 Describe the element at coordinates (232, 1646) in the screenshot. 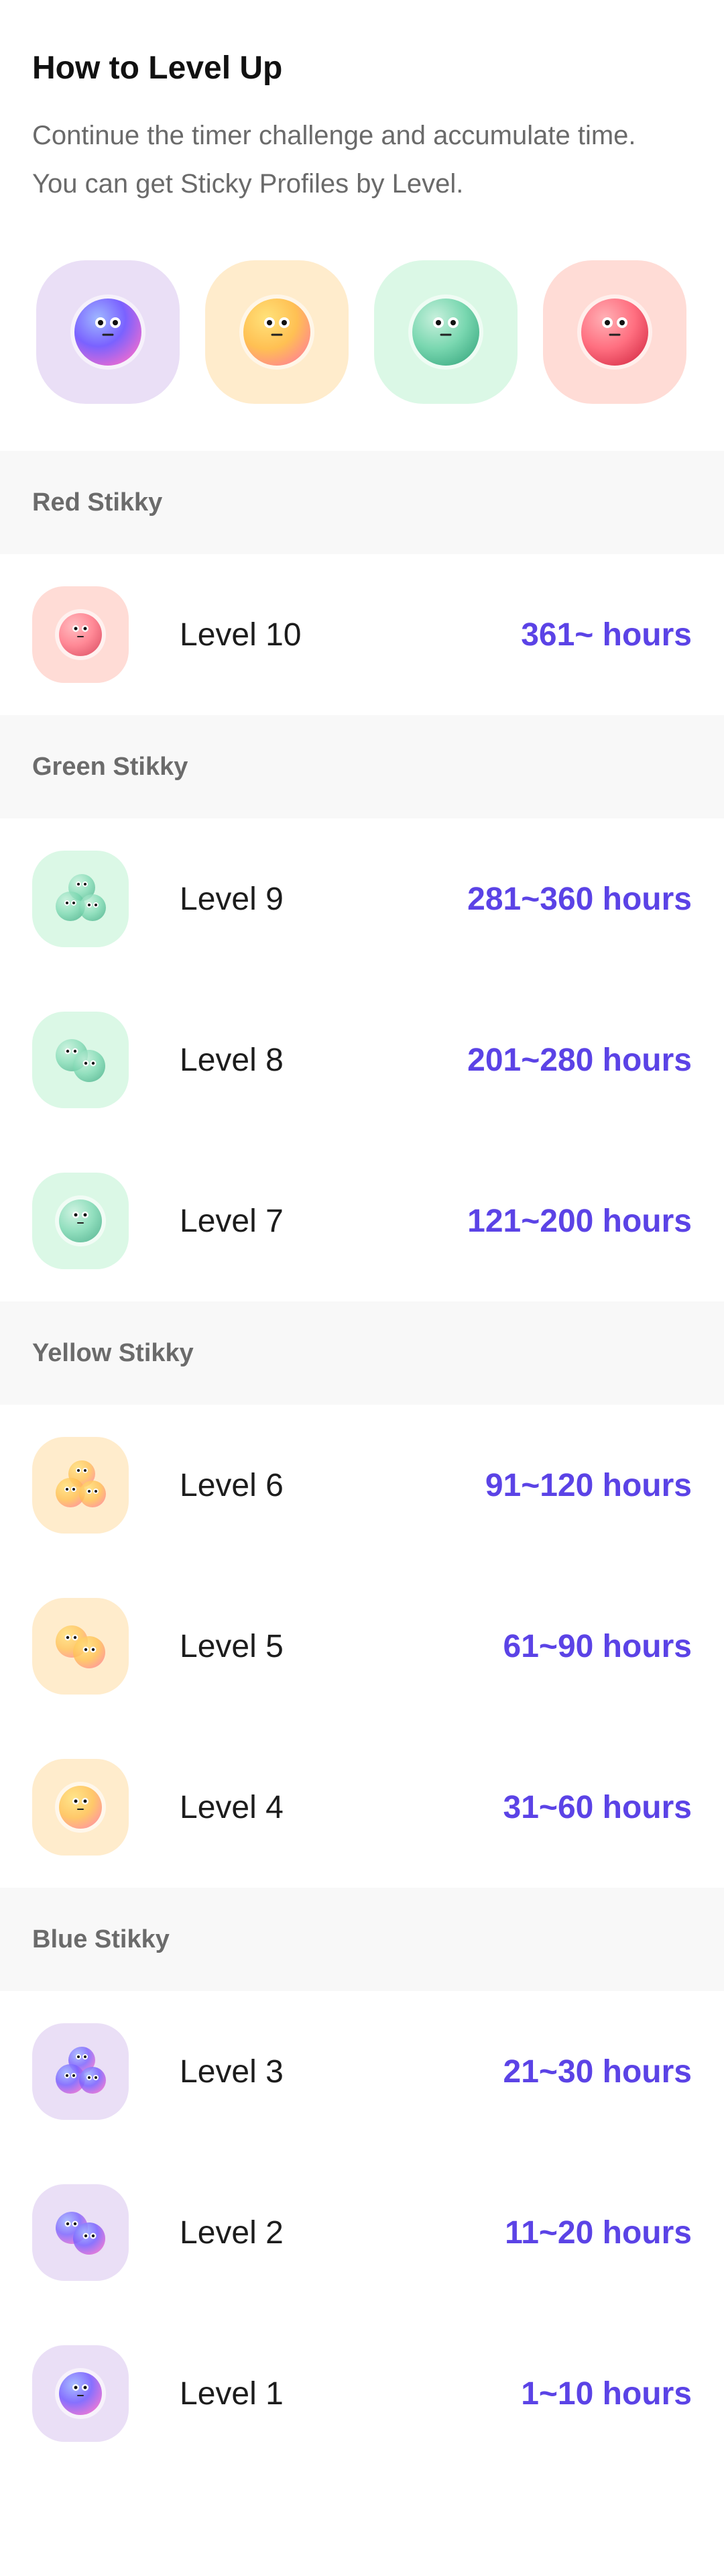

I see `level-label: Level 5` at that location.